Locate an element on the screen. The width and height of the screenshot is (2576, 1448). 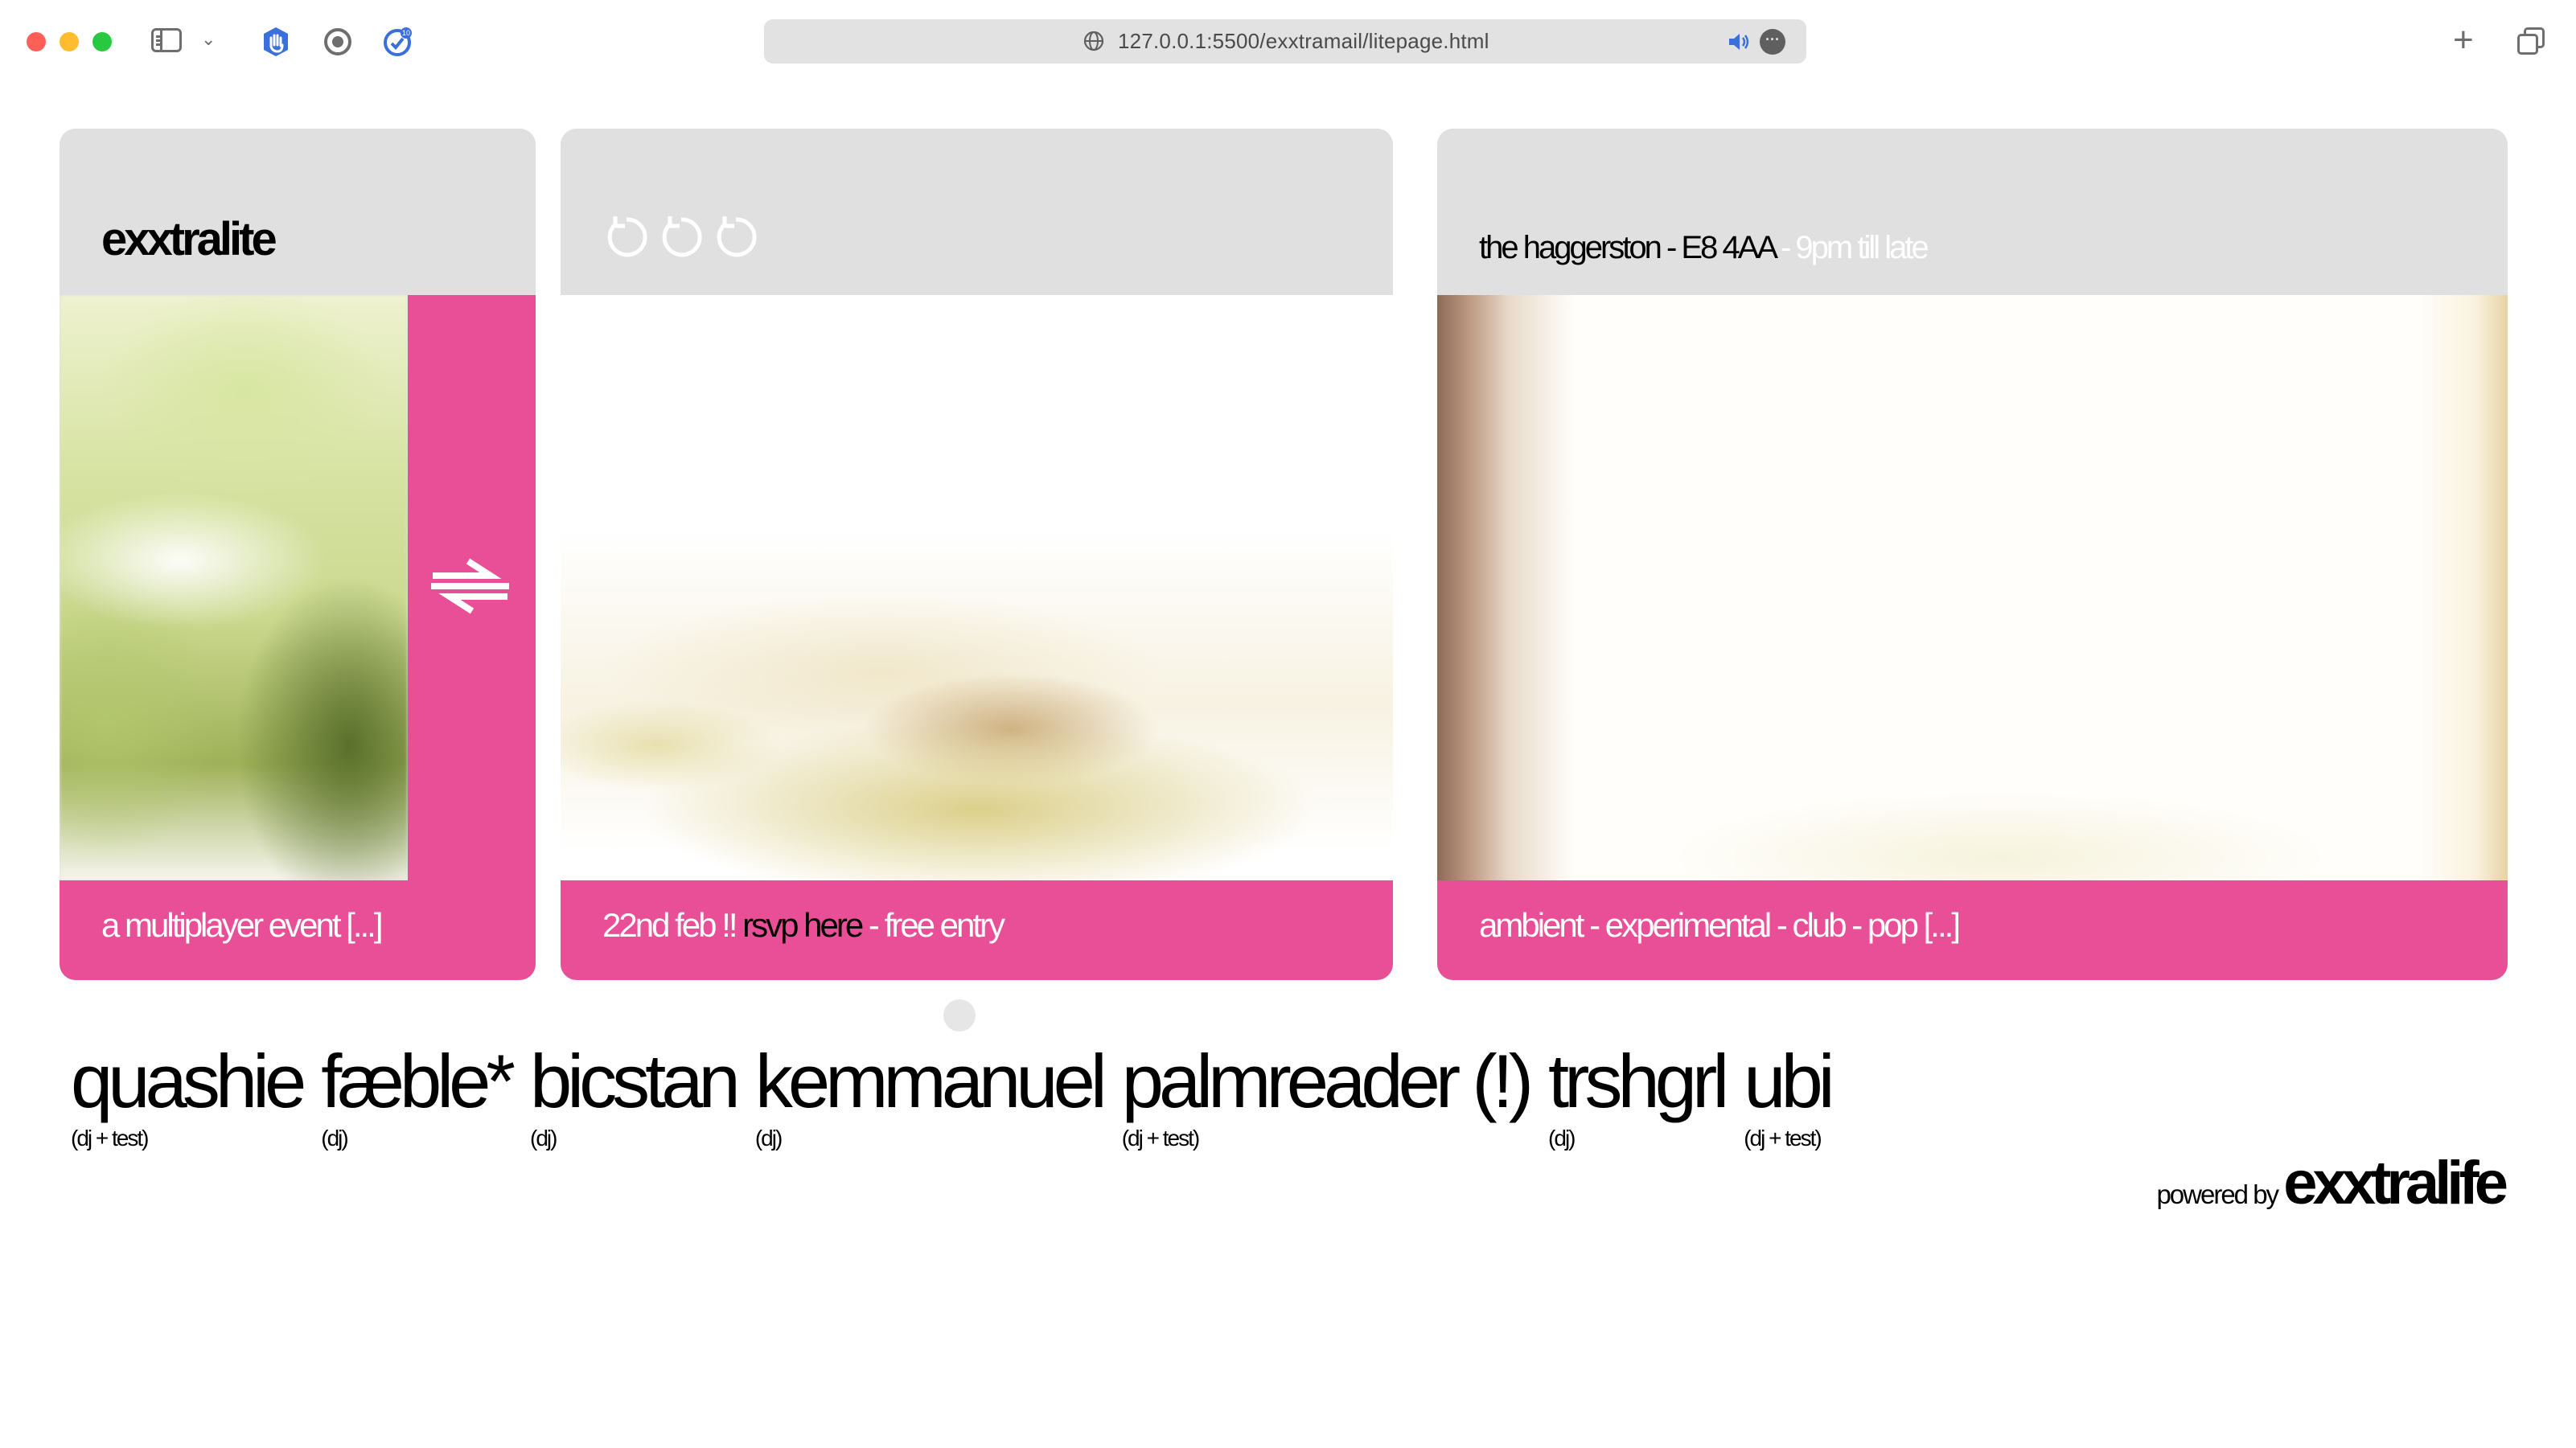
exxtralife-logo: exxtralife is located at coordinates (2395, 1183).